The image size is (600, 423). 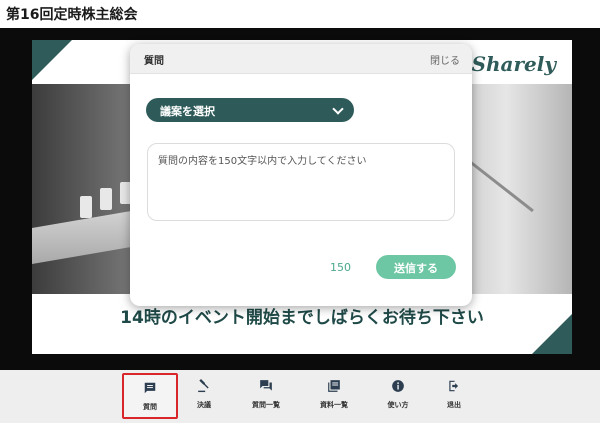 I want to click on toolbar-label: 質問一覧, so click(x=266, y=405).